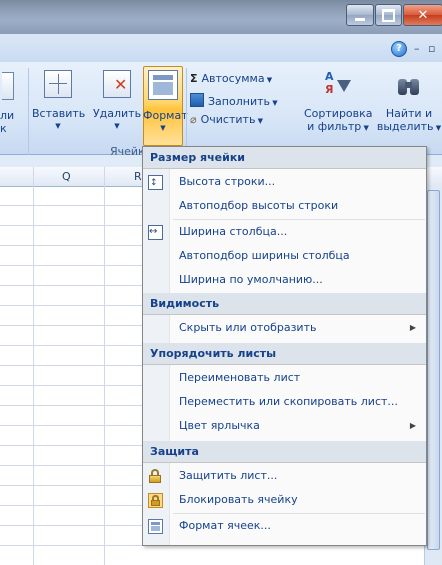 The width and height of the screenshot is (442, 565). I want to click on menu-item-label: Блокировать ячейку, so click(238, 499).